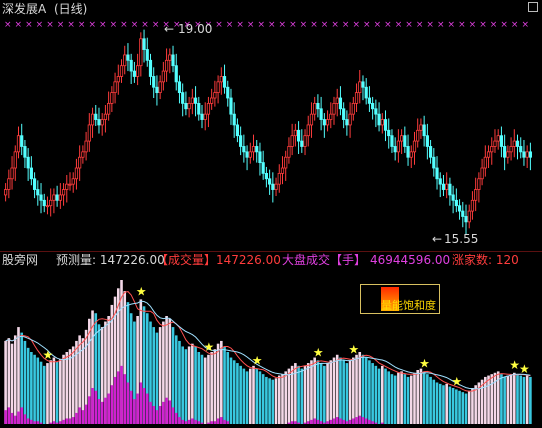 Image resolution: width=542 pixels, height=428 pixels. I want to click on high-arrow: ←, so click(169, 29).